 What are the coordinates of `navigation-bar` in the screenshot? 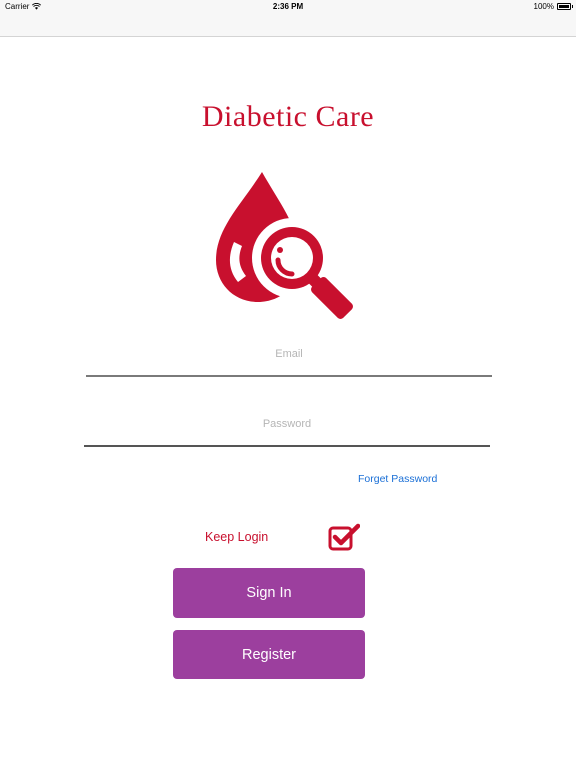 It's located at (288, 25).